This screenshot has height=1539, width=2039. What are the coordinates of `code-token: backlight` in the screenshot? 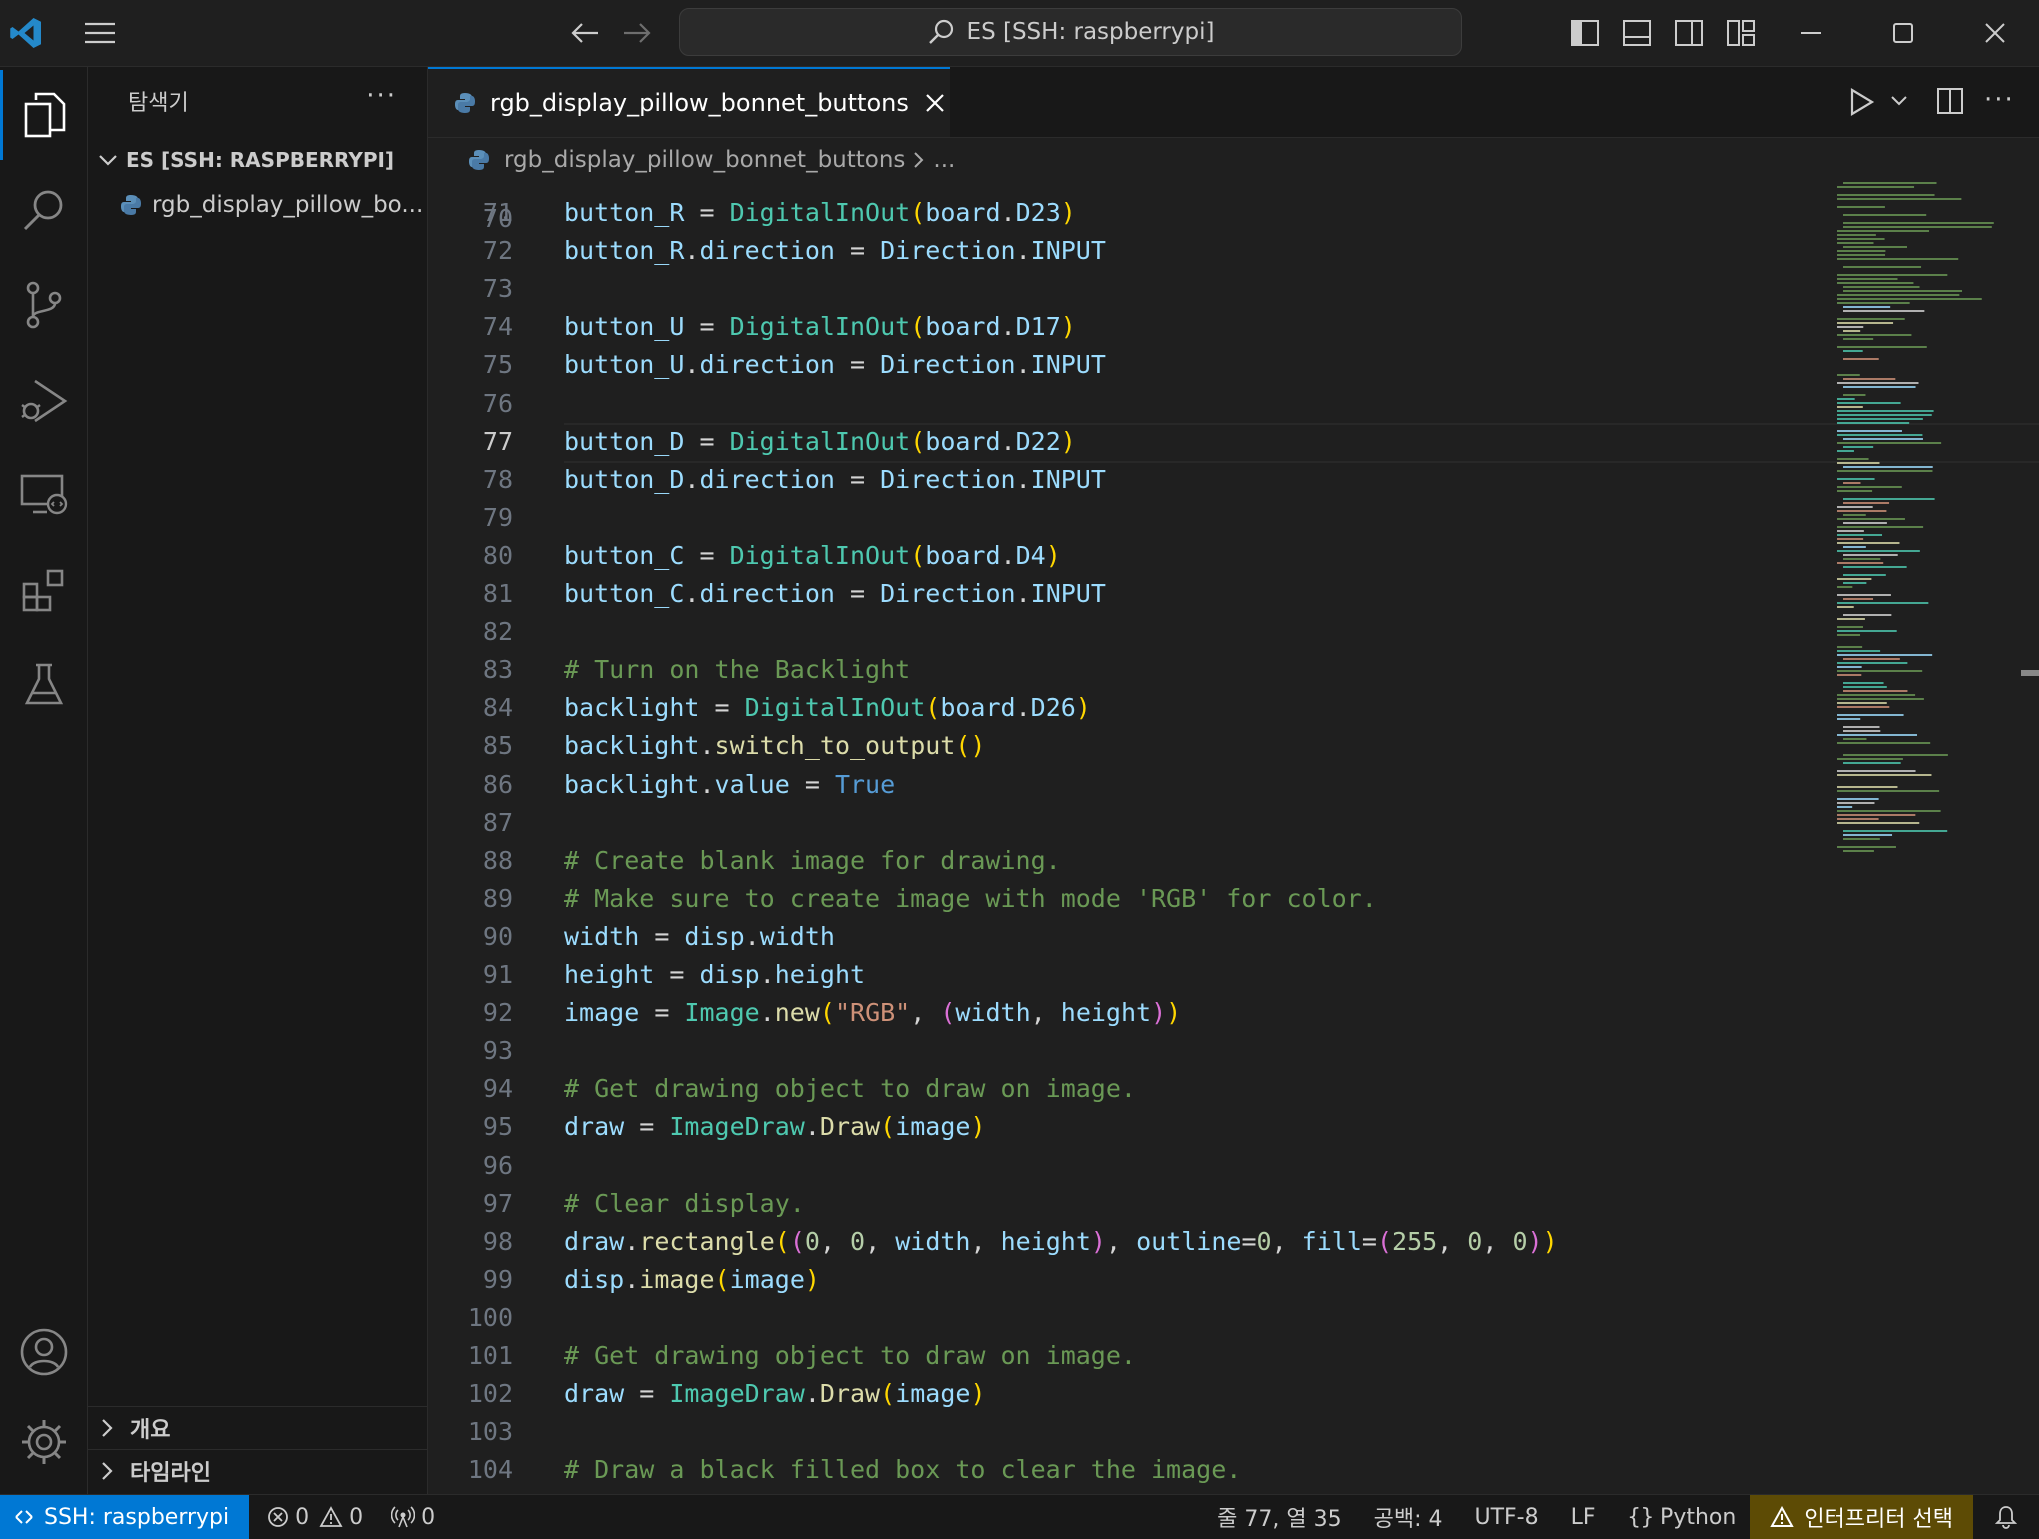 It's located at (632, 746).